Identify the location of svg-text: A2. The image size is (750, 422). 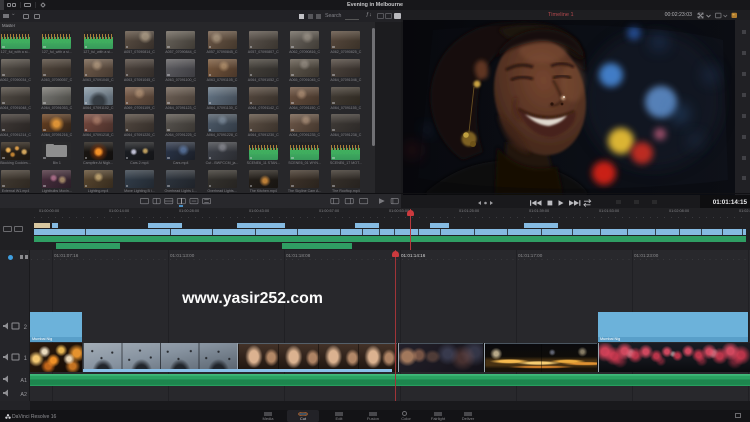
(23, 395).